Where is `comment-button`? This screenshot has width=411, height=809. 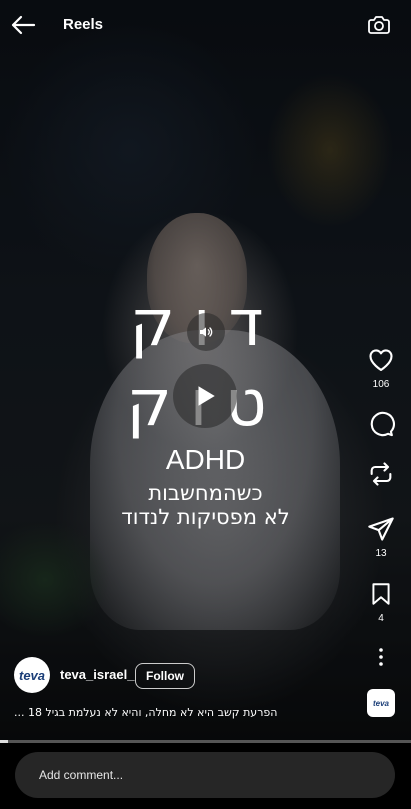
comment-button is located at coordinates (381, 424).